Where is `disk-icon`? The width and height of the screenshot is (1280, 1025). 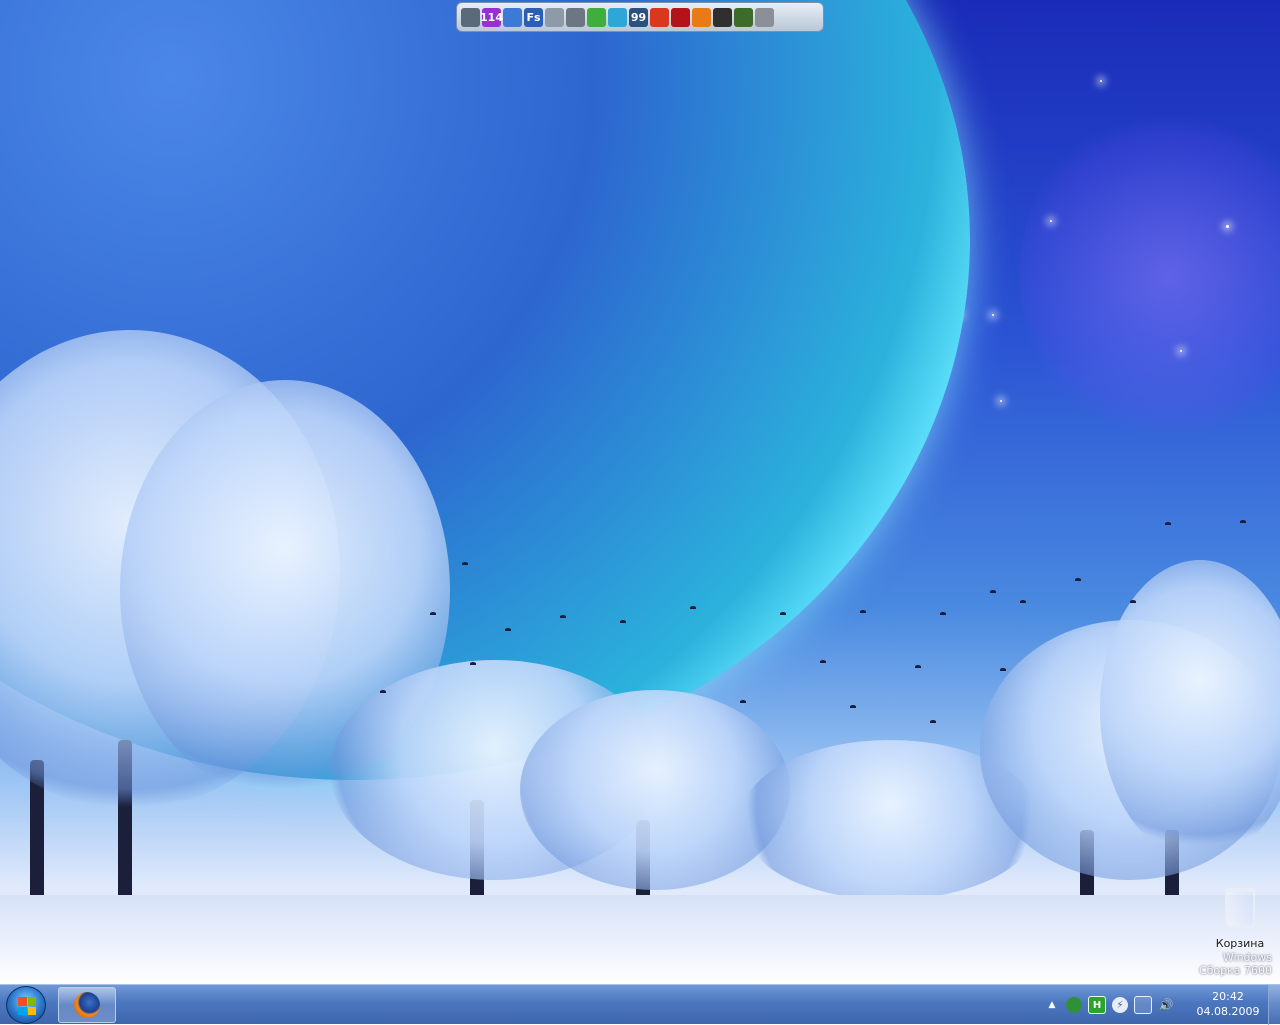
disk-icon is located at coordinates (554, 17).